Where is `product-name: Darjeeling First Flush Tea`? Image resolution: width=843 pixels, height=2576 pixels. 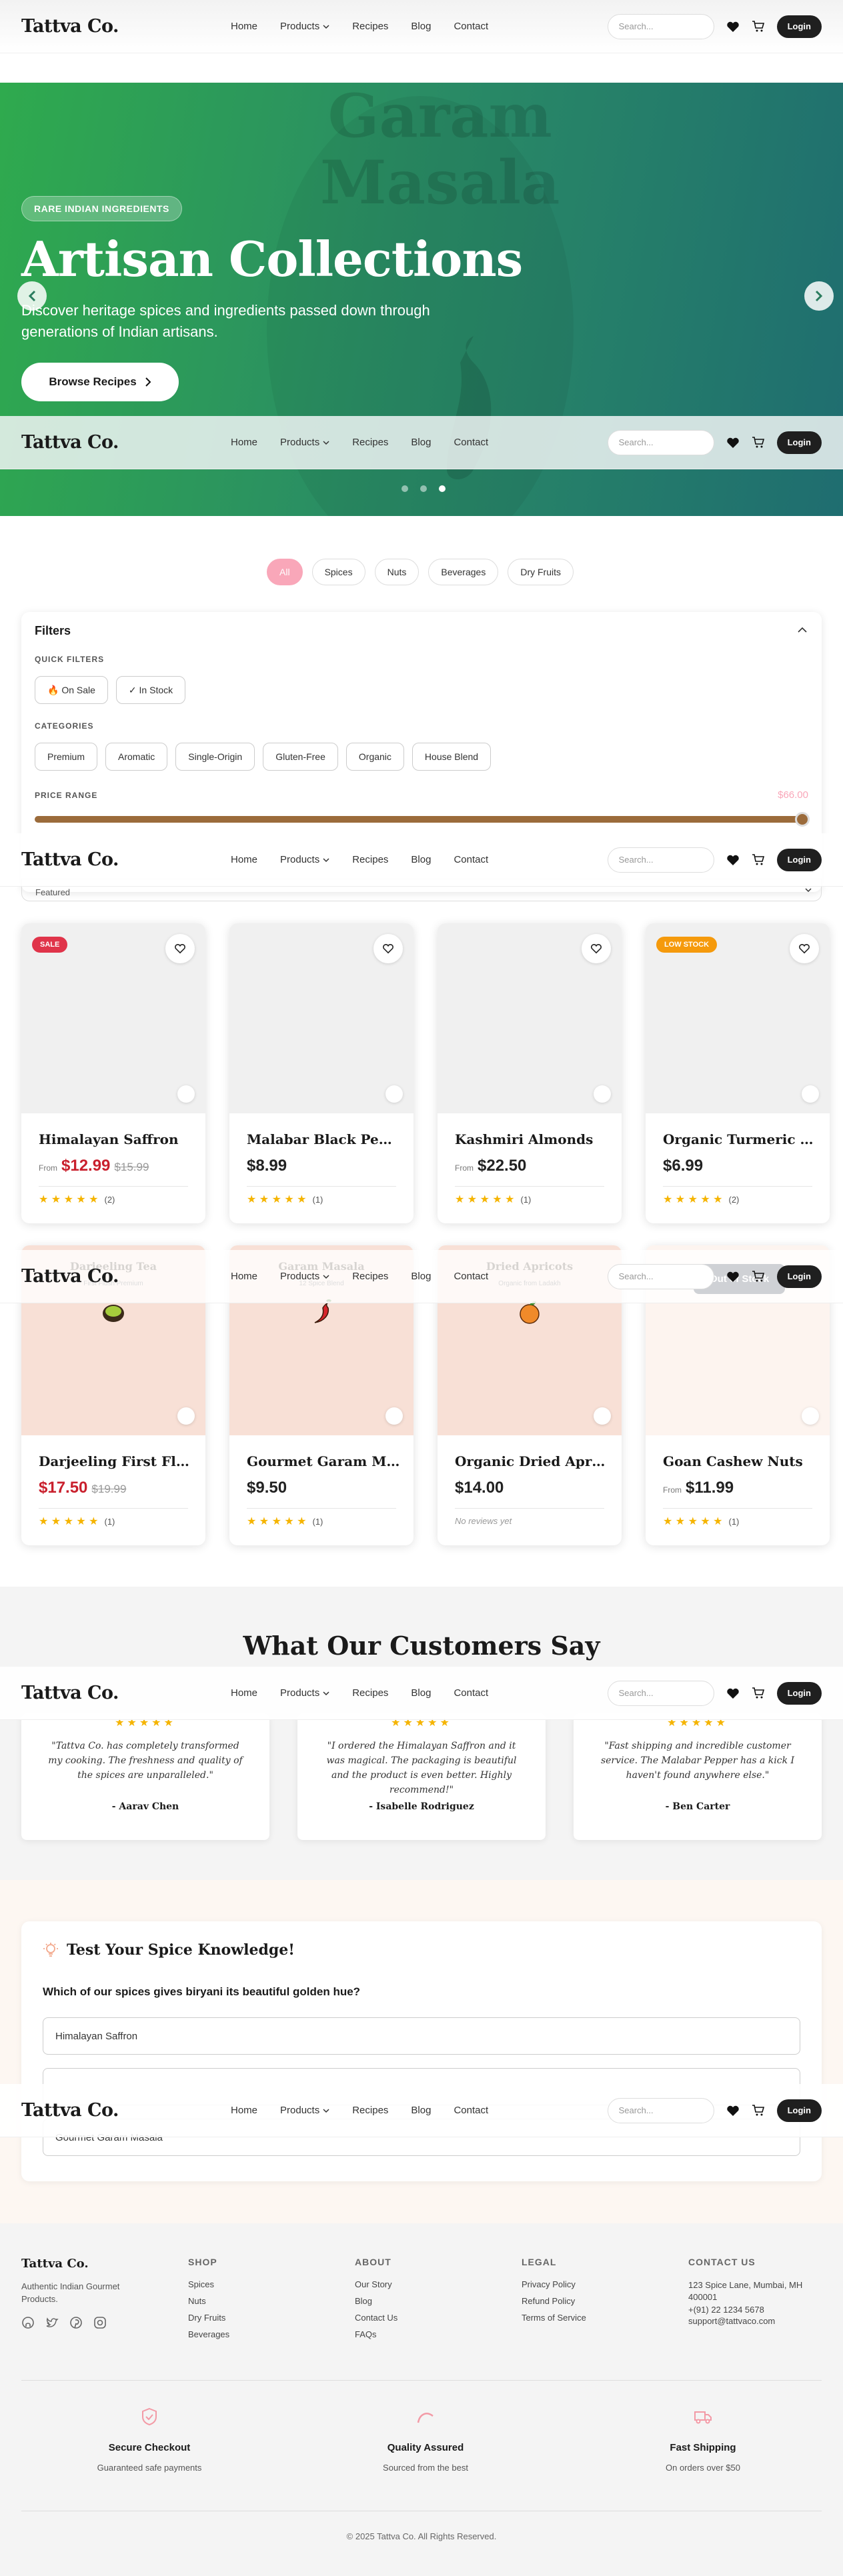 product-name: Darjeeling First Flush Tea is located at coordinates (115, 1461).